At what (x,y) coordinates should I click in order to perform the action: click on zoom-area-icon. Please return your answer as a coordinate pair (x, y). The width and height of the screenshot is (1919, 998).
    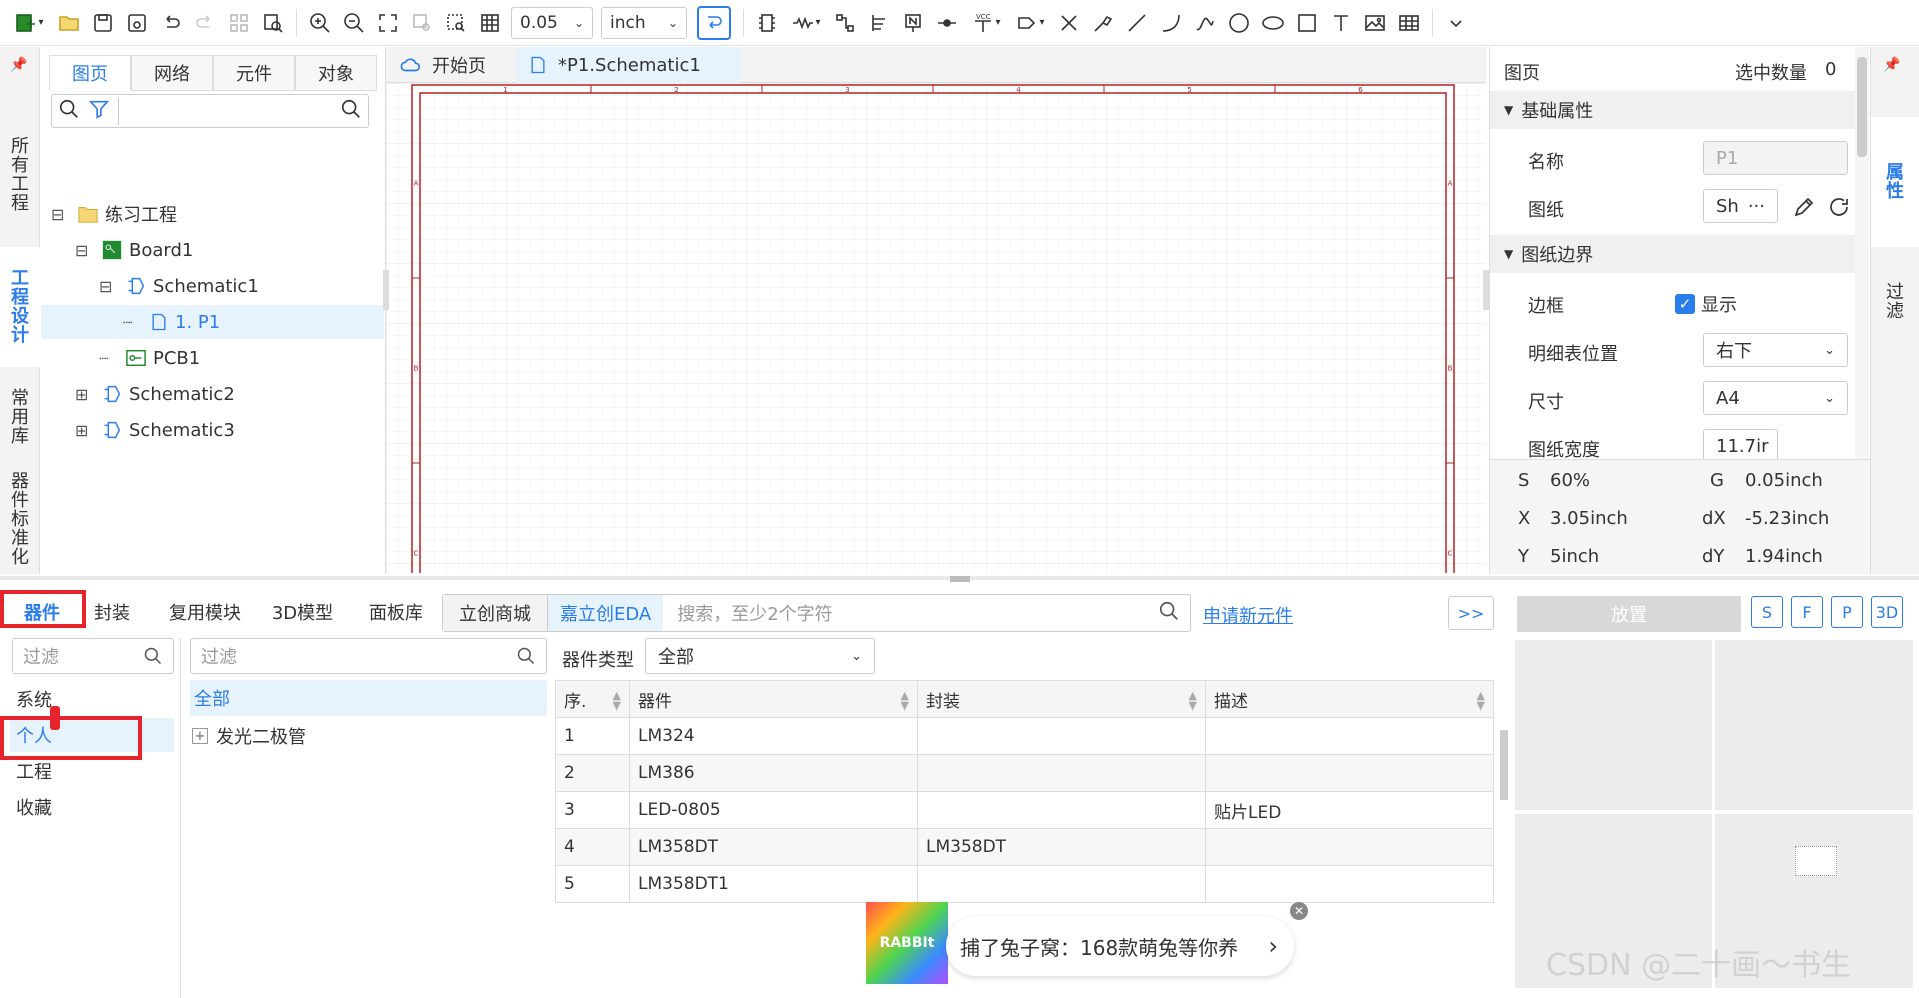
    Looking at the image, I should click on (422, 23).